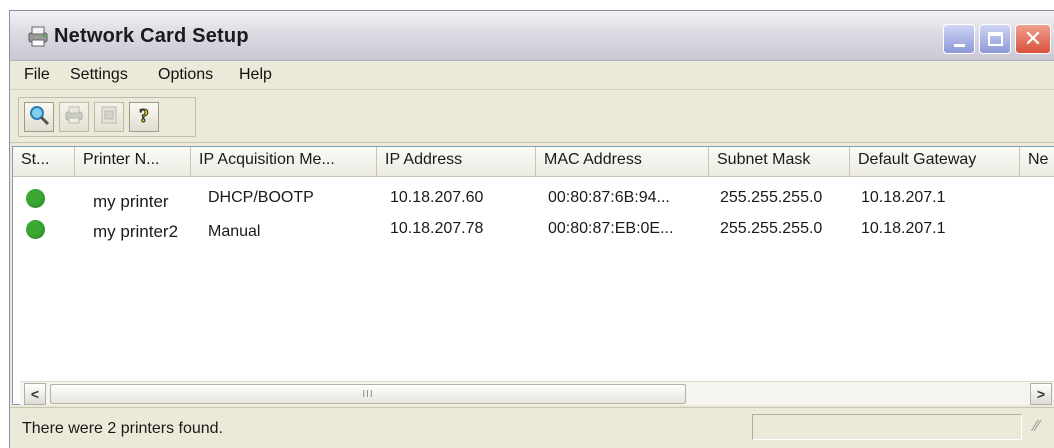 This screenshot has height=448, width=1054. What do you see at coordinates (99, 75) in the screenshot?
I see `menu-settings: Settings` at bounding box center [99, 75].